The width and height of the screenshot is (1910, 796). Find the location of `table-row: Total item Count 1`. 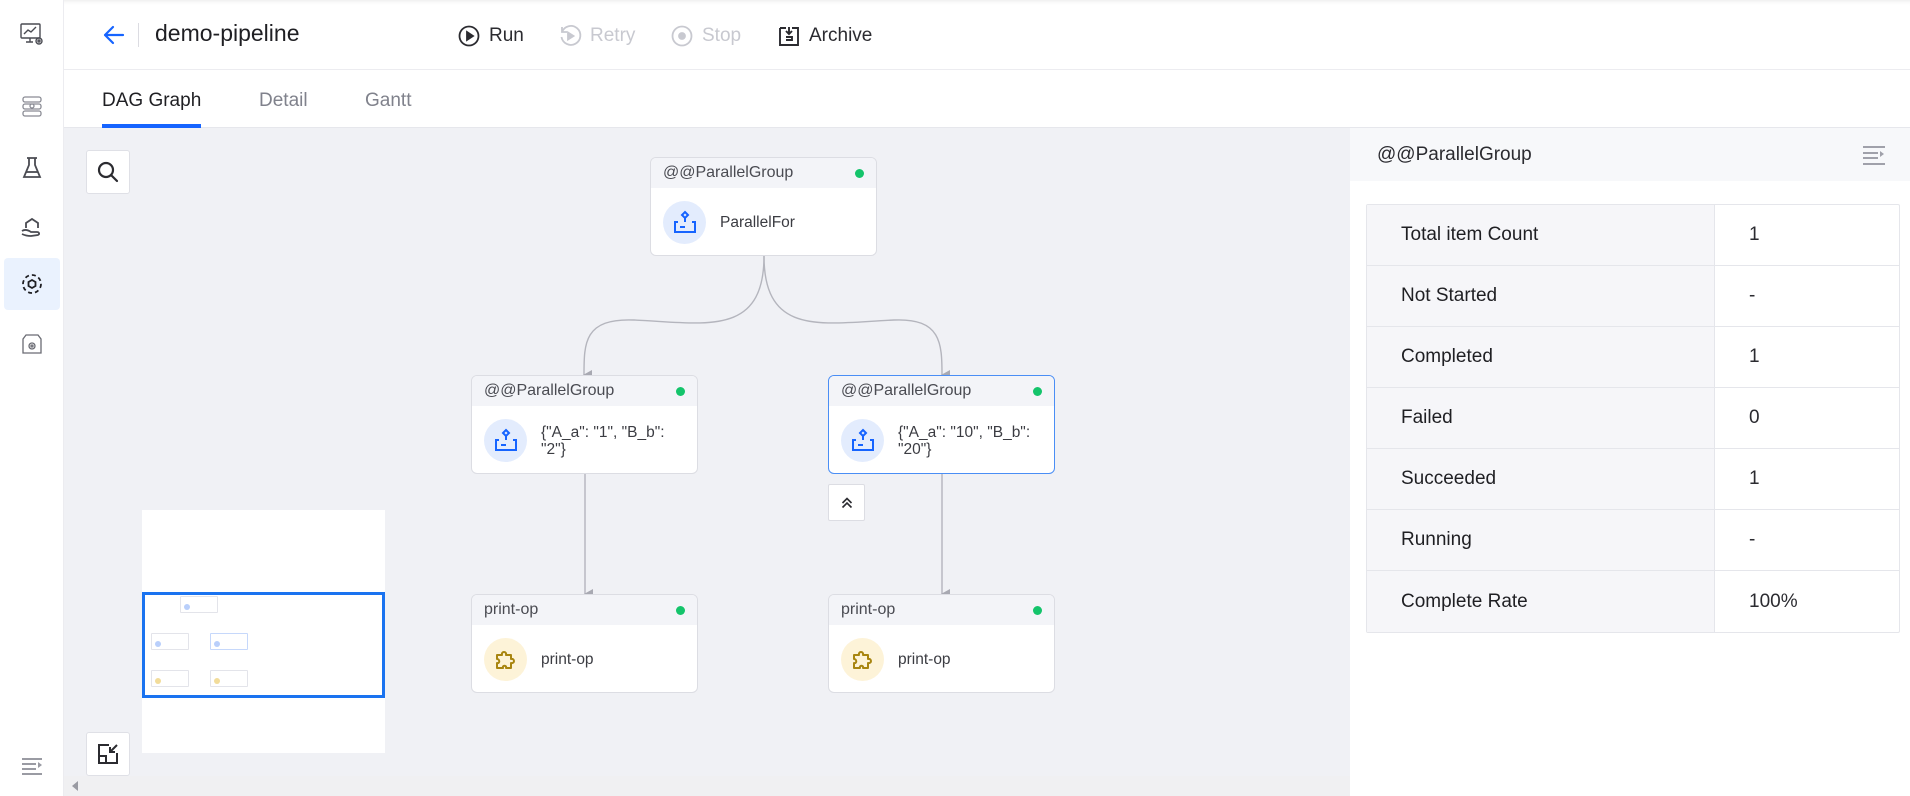

table-row: Total item Count 1 is located at coordinates (1633, 235).